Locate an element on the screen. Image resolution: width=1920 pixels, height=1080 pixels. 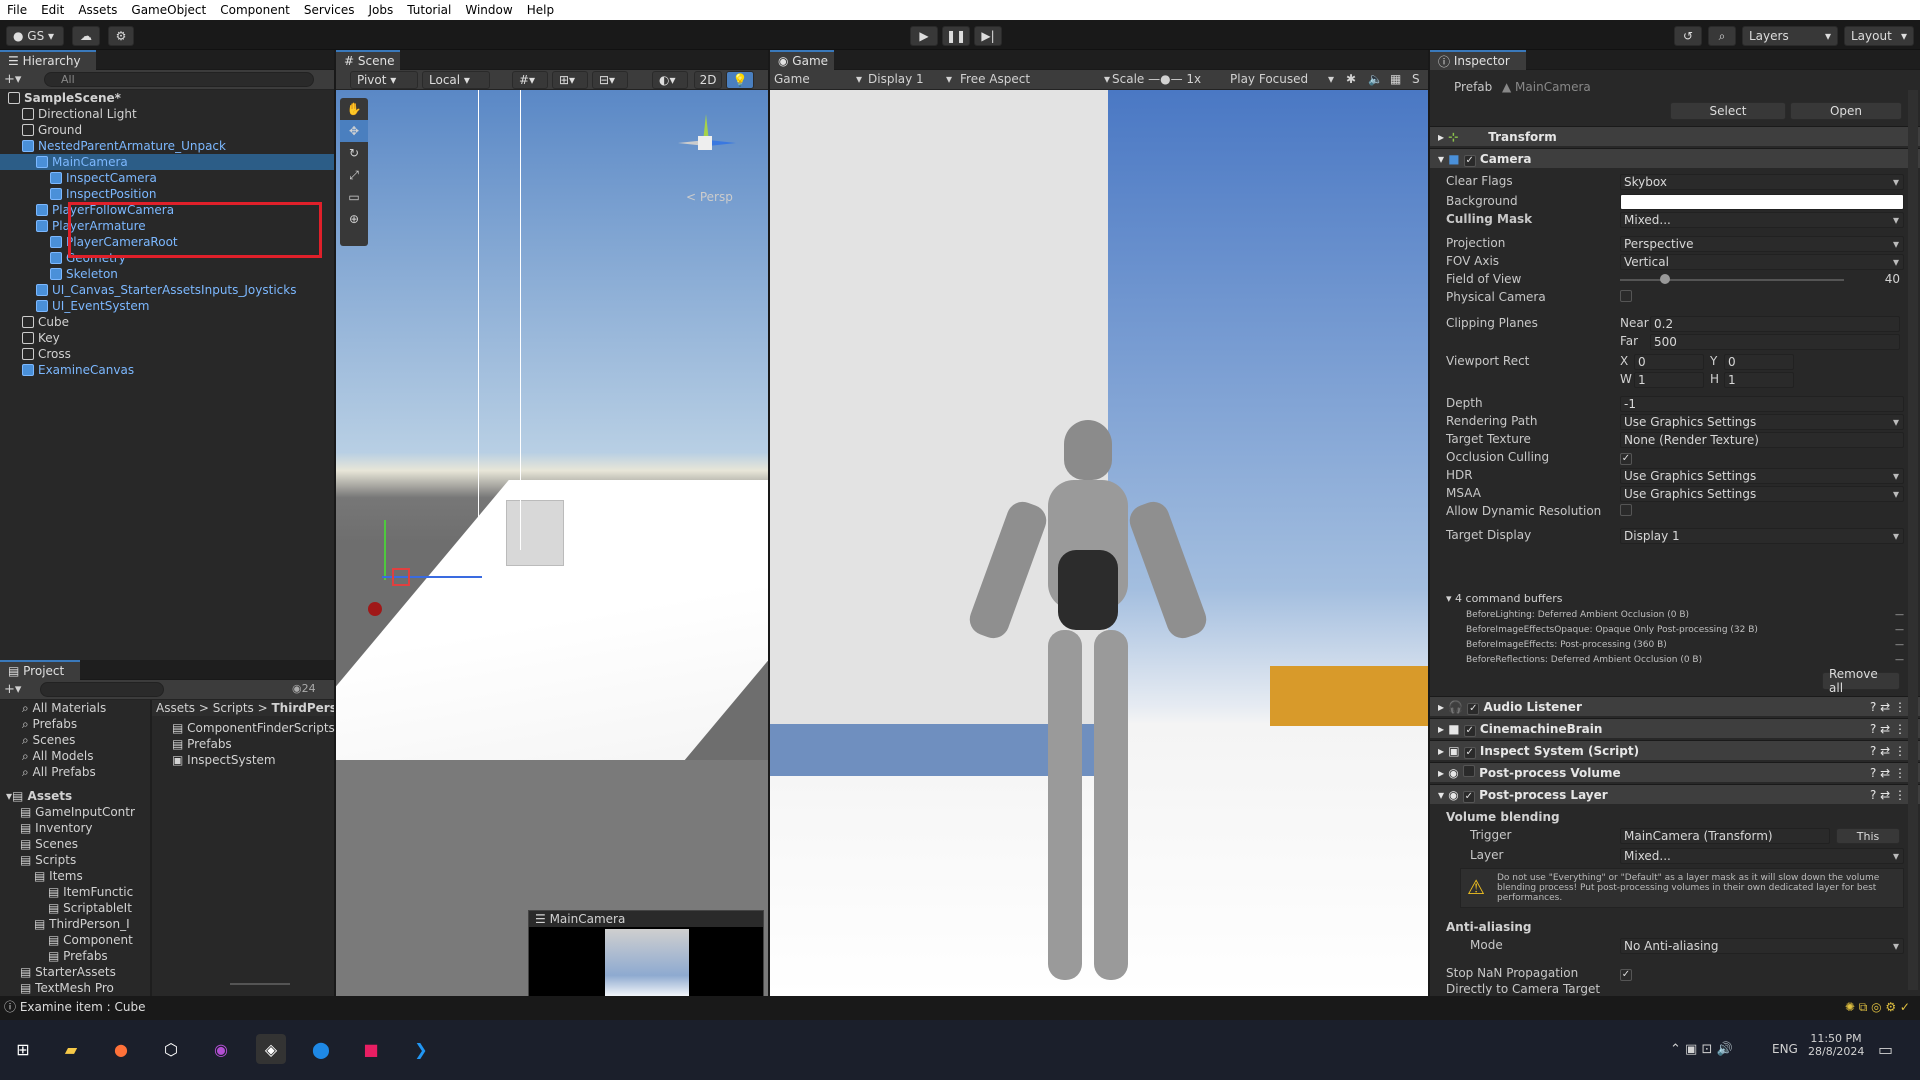
hierarchy-item: Ground is located at coordinates (52, 130).